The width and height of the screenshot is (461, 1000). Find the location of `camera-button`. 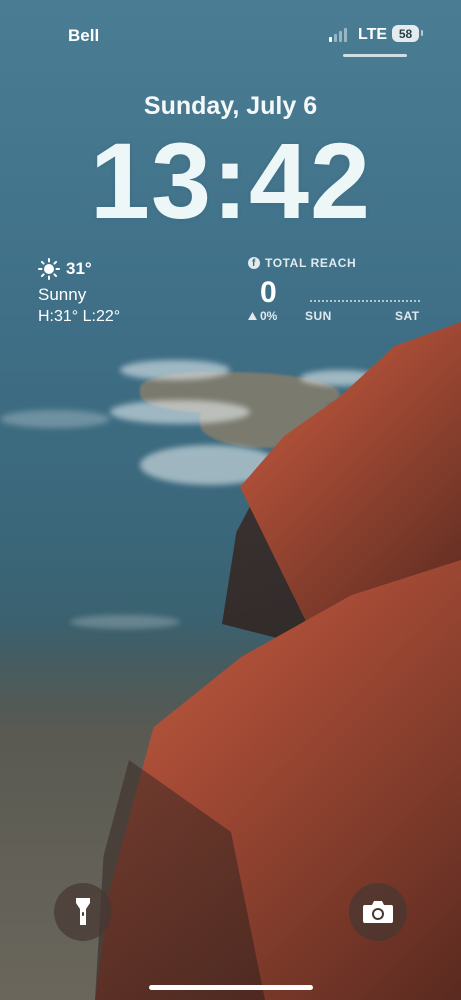

camera-button is located at coordinates (378, 912).